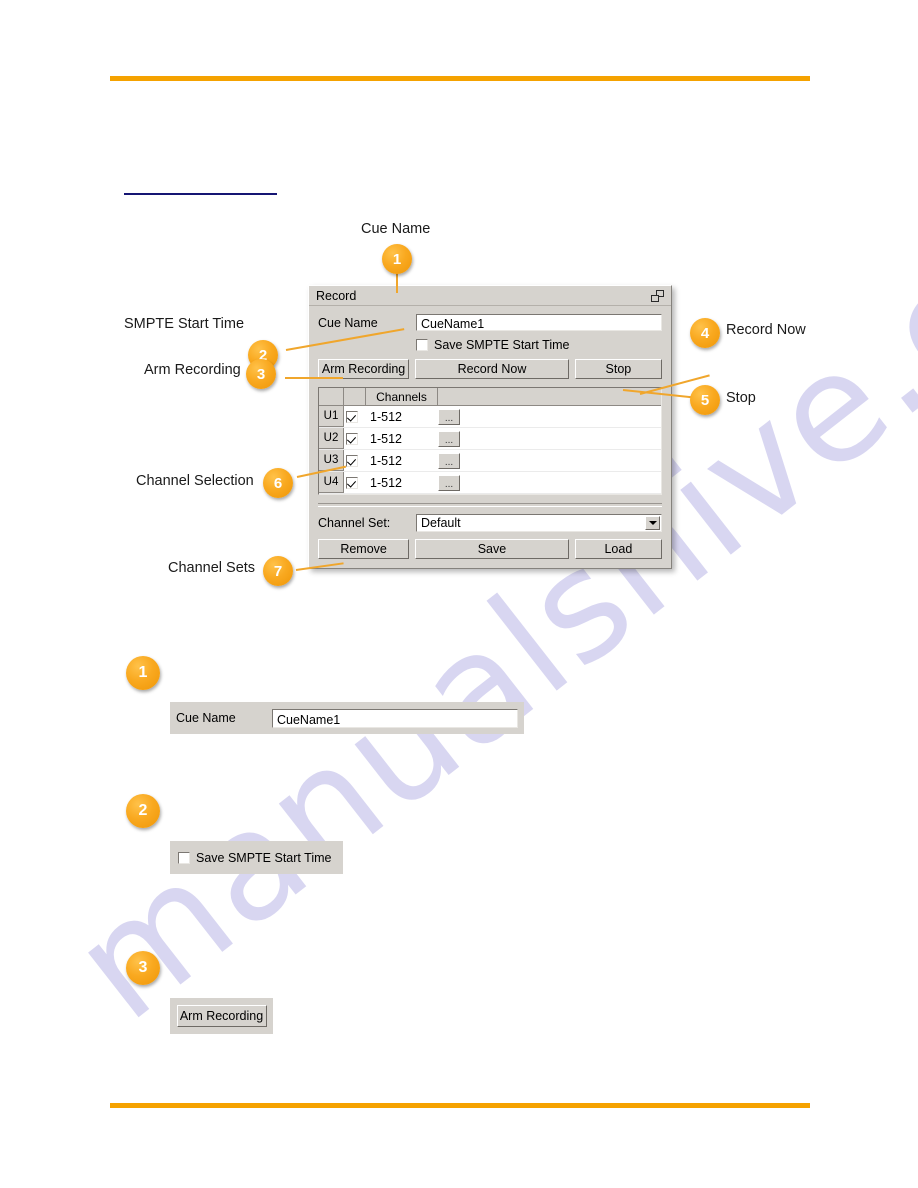  Describe the element at coordinates (395, 718) in the screenshot. I see `detail-cue-name-input: CueName1` at that location.